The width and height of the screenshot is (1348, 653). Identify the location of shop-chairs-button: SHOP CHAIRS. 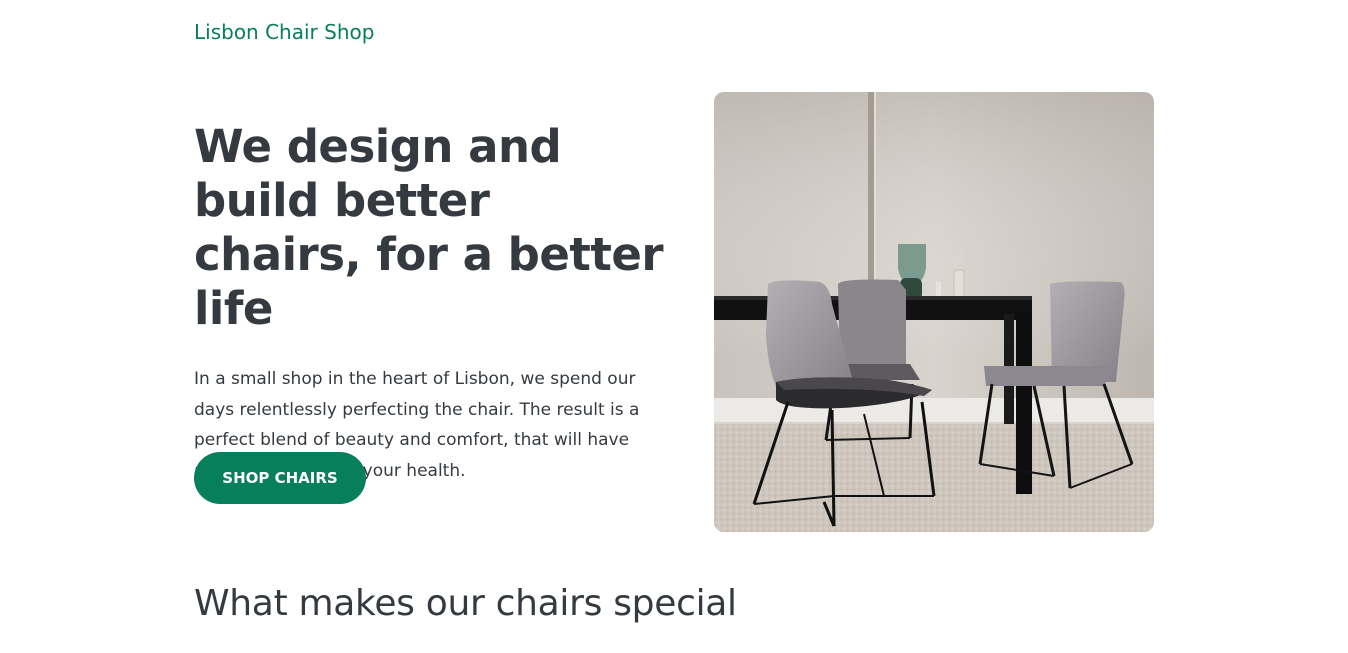
(280, 478).